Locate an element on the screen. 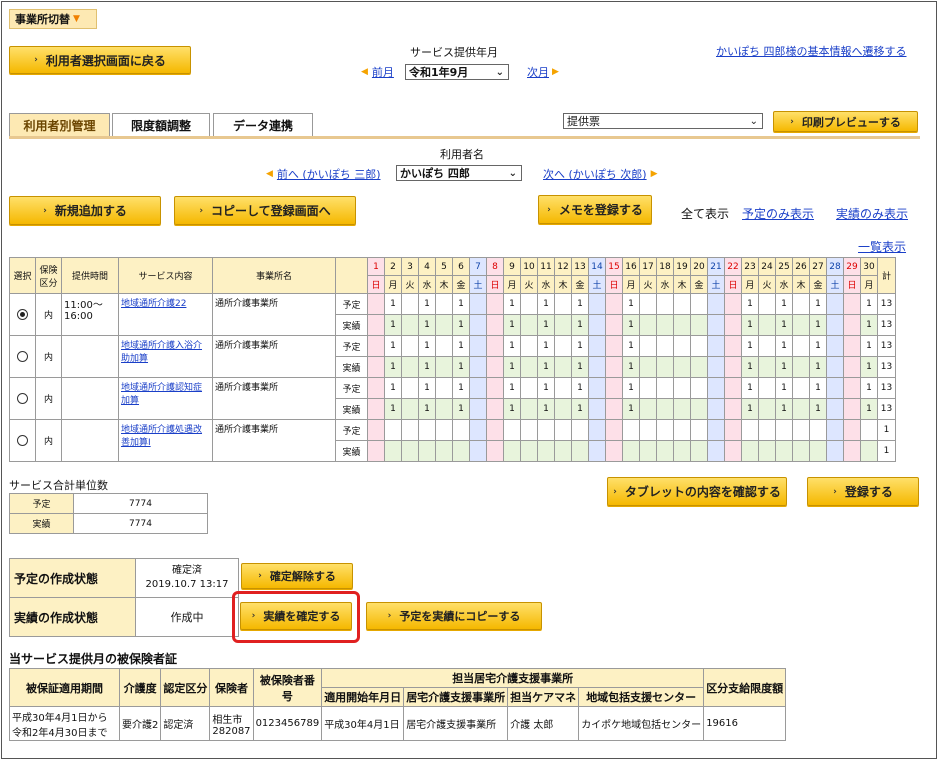  user-select: かいぽち 四郎 ⌄ is located at coordinates (459, 173).